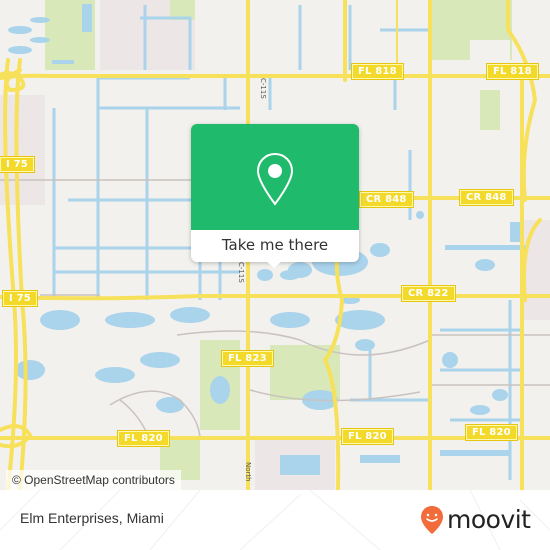  Describe the element at coordinates (247, 358) in the screenshot. I see `road-label-fl823: FL 823` at that location.